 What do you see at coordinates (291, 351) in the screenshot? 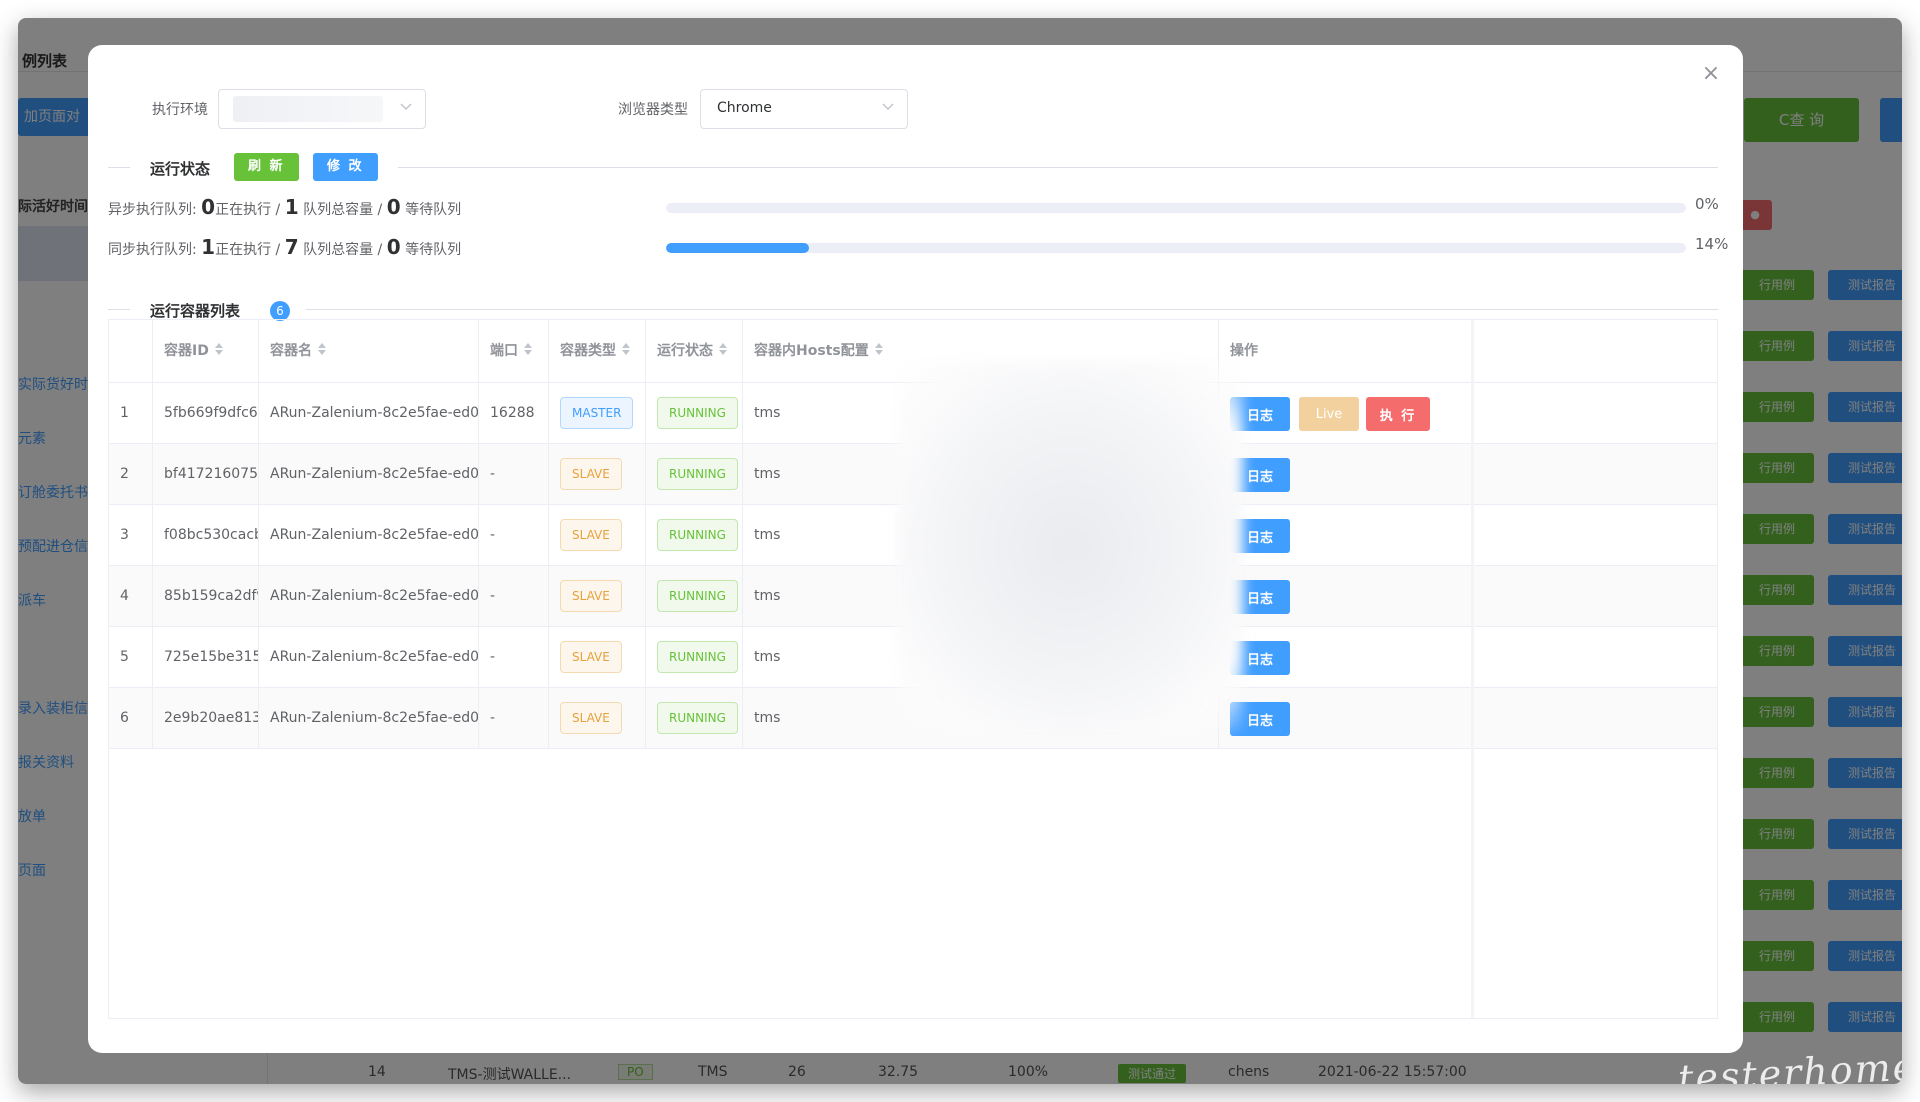
I see `column-header-label: 容器名` at bounding box center [291, 351].